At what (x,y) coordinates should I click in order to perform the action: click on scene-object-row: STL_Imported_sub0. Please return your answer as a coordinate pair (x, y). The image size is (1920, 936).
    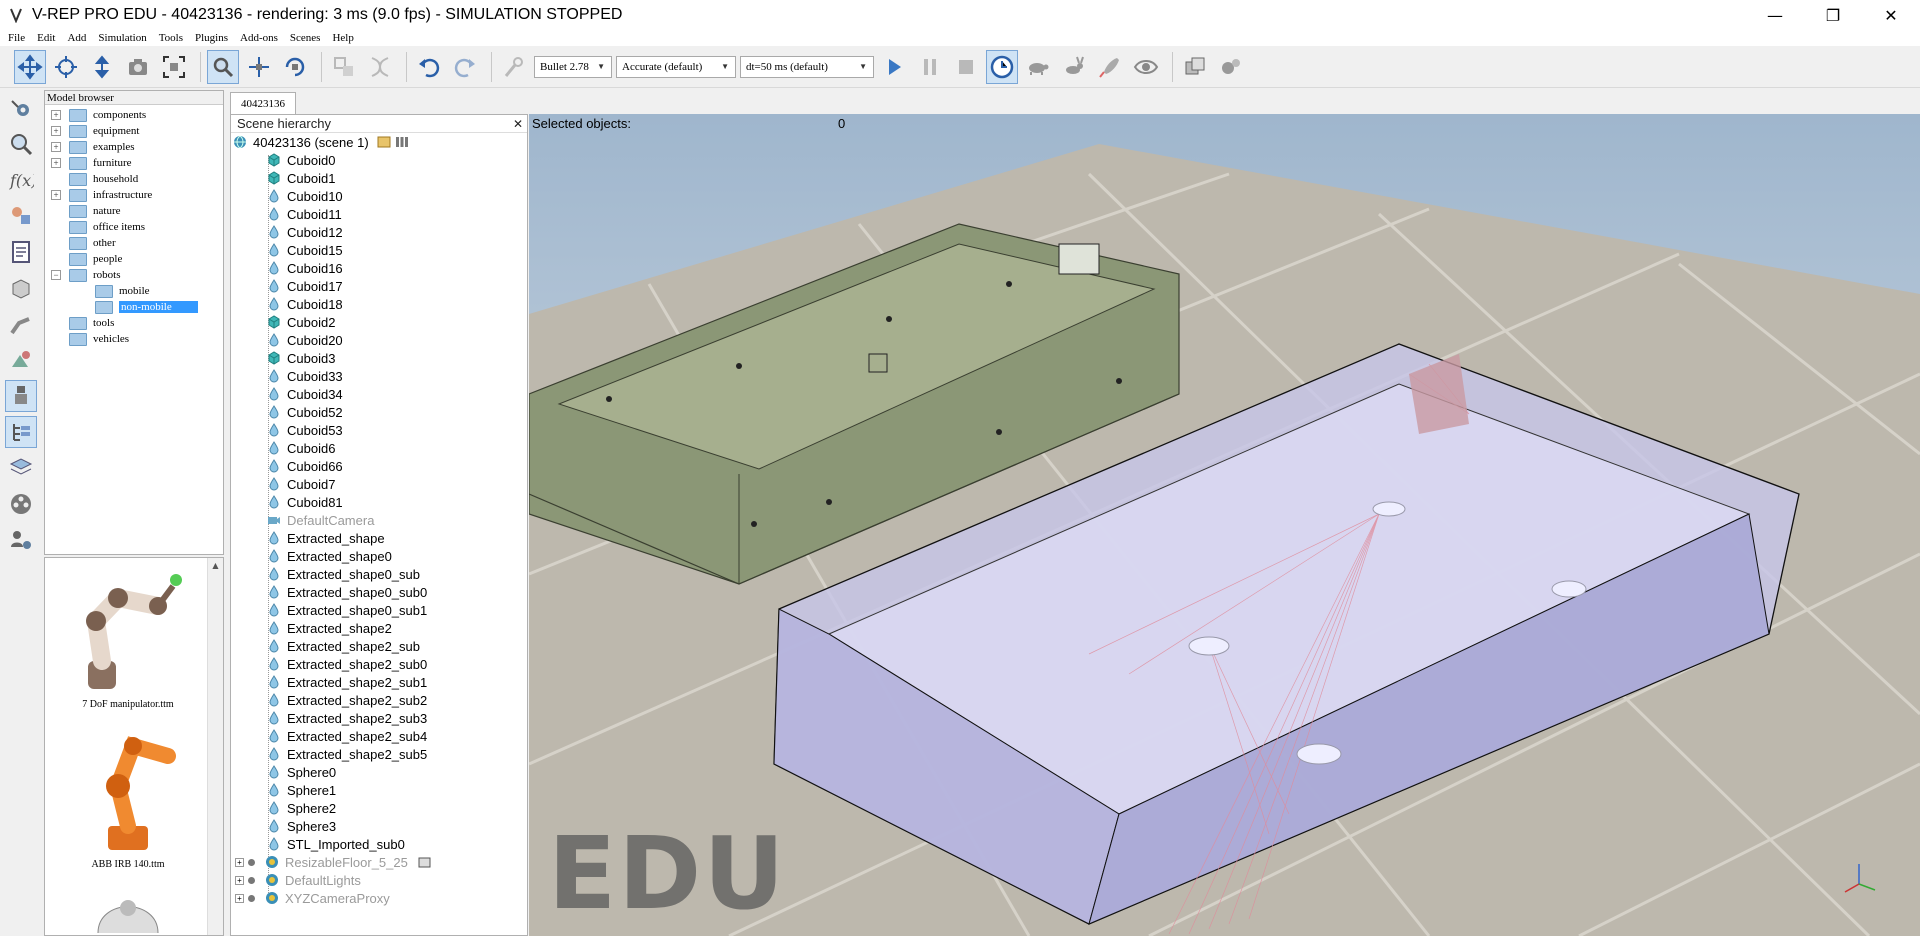
    Looking at the image, I should click on (379, 844).